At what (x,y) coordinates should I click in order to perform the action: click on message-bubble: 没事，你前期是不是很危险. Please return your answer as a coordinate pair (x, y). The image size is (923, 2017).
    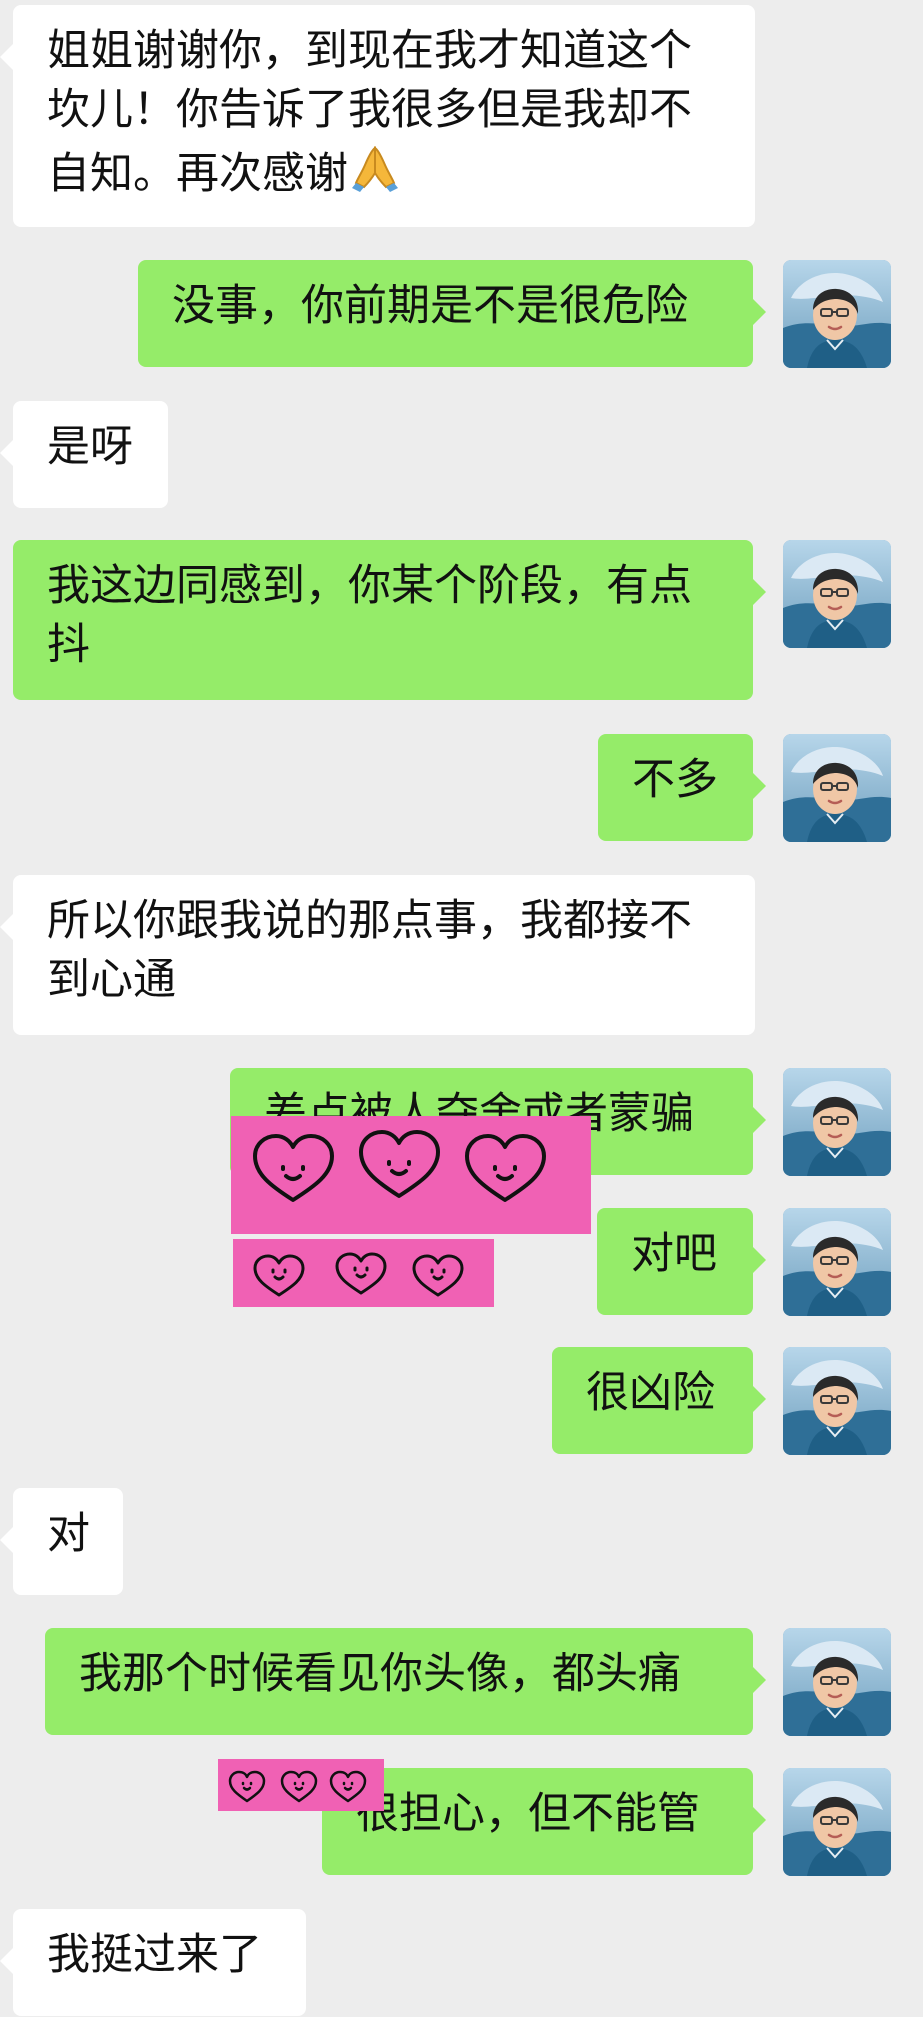
    Looking at the image, I should click on (452, 313).